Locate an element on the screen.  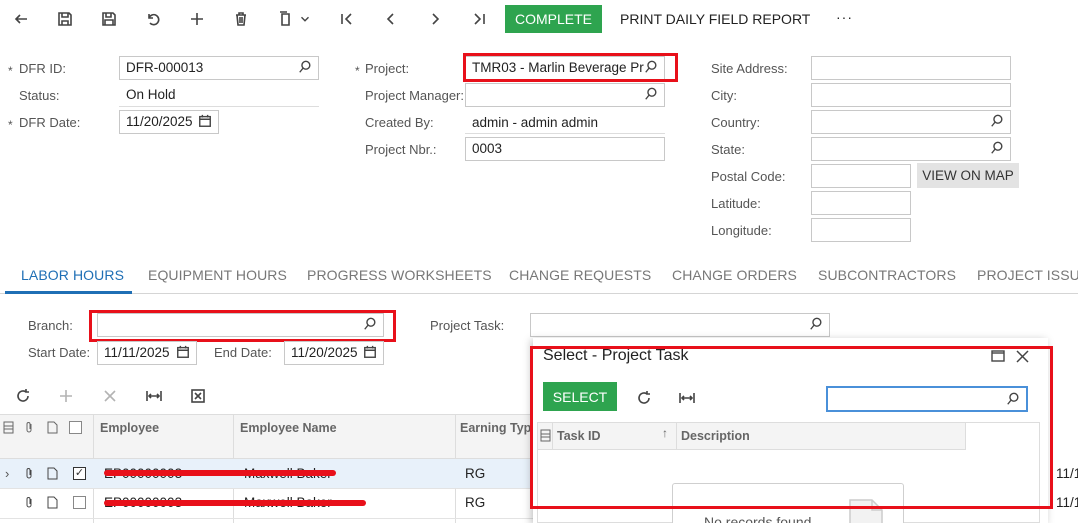
start-date-label: Start Date: is located at coordinates (59, 352).